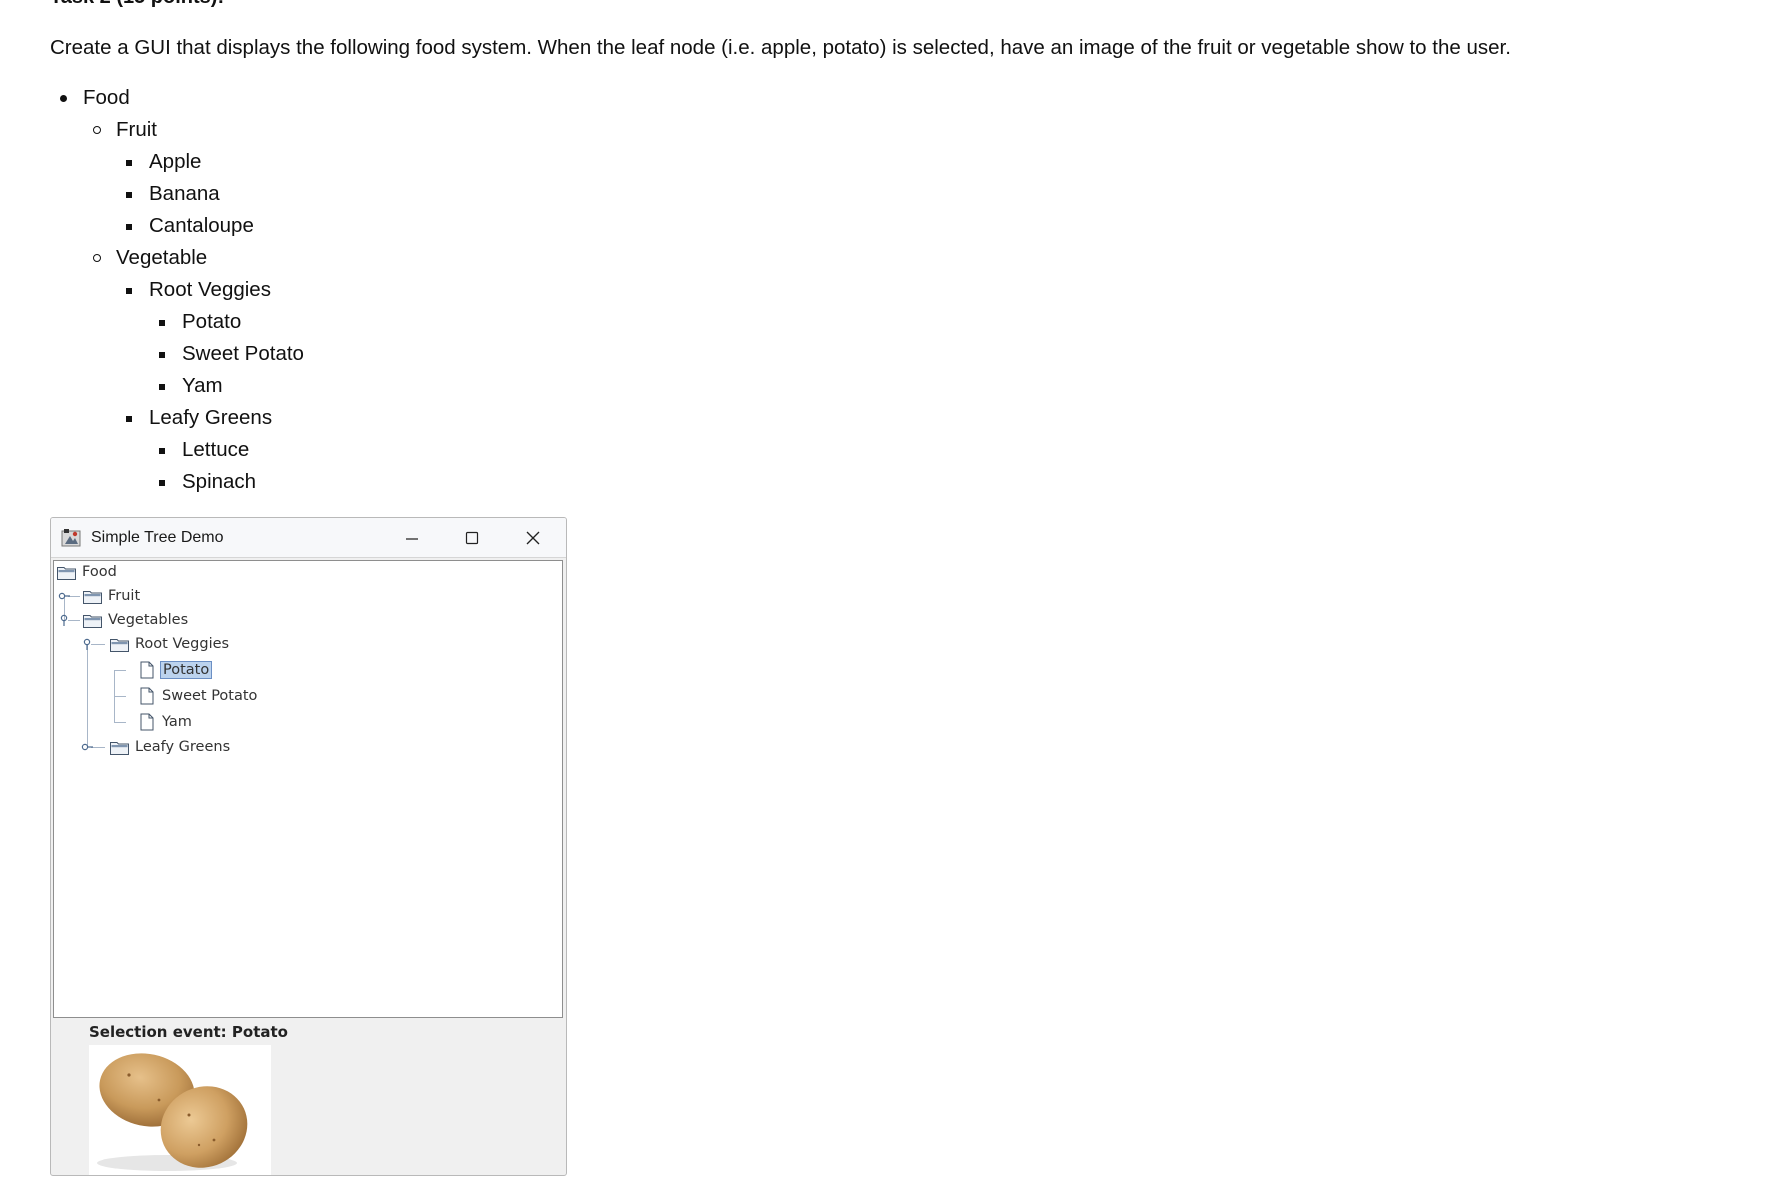  I want to click on tree-node-sweet-potato: Sweet Potato, so click(197, 696).